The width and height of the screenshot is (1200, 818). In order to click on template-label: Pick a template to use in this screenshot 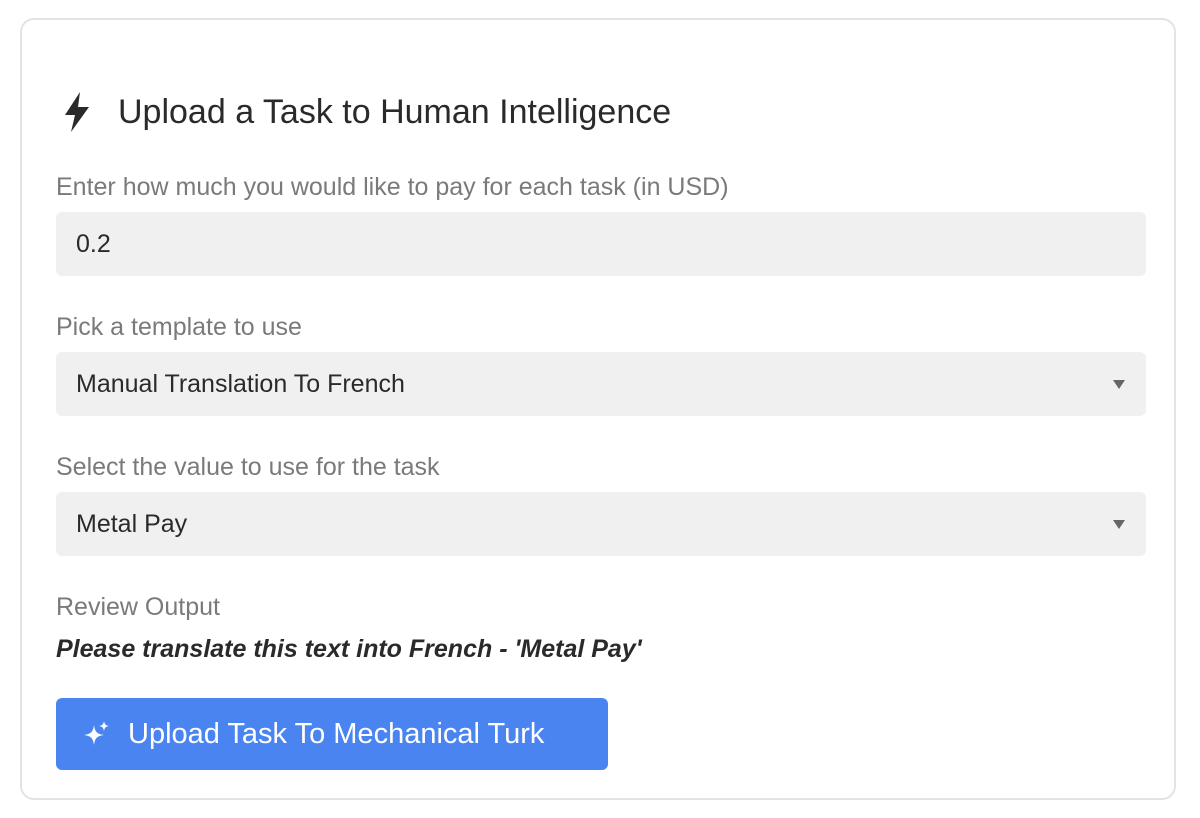, I will do `click(179, 327)`.